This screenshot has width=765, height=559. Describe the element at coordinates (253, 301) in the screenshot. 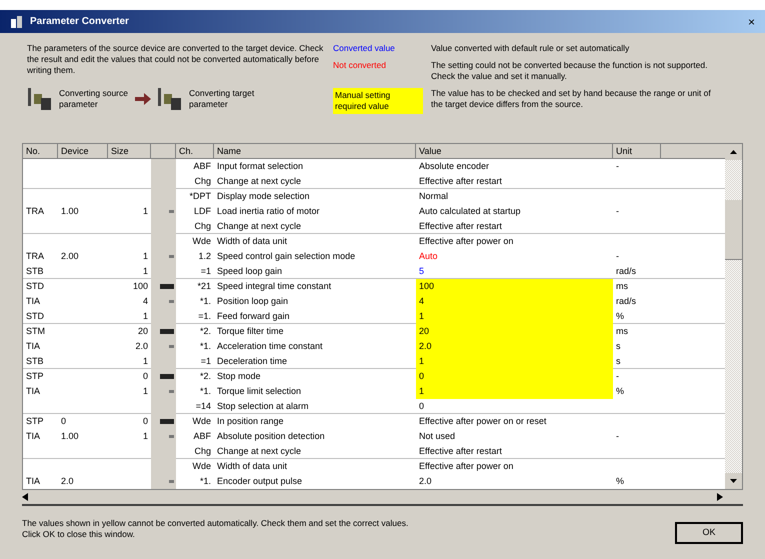

I see `table-cell-text: Position loop gain` at that location.